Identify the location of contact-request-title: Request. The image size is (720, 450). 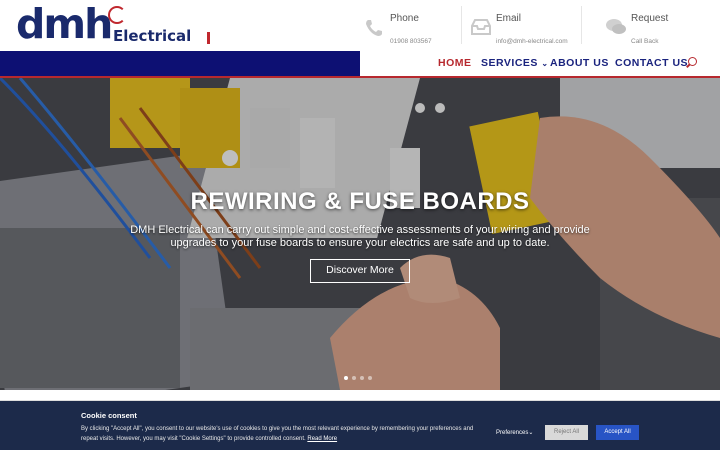
(650, 18).